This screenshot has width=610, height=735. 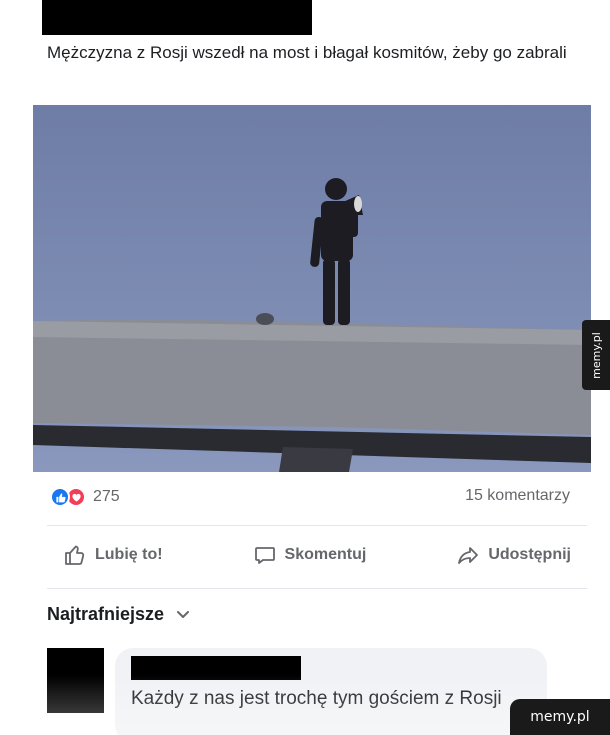 I want to click on like-reaction-icon, so click(x=60, y=497).